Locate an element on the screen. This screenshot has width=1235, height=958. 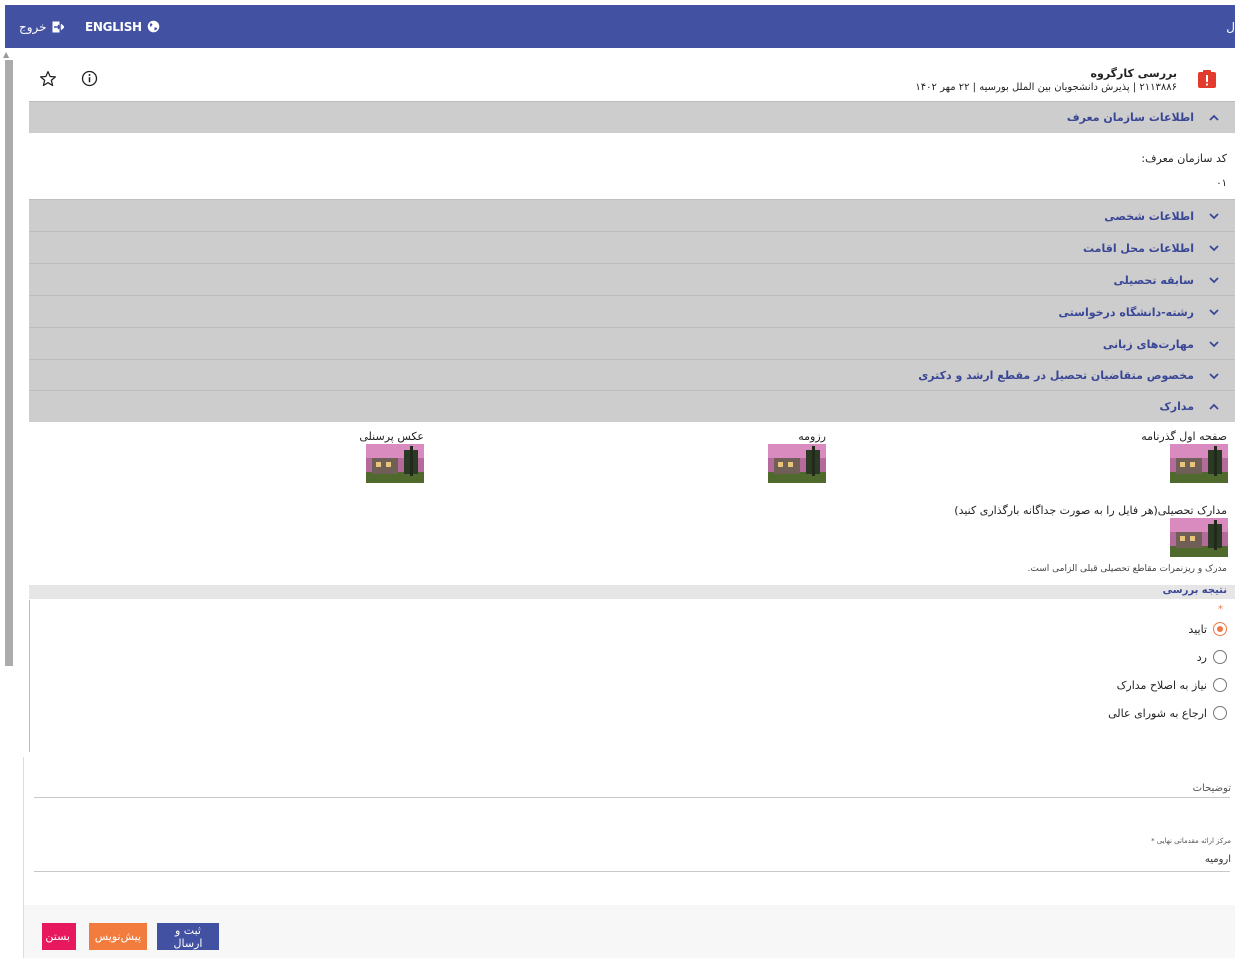
section-language-skills: مهارت‌های زبانی is located at coordinates (632, 343).